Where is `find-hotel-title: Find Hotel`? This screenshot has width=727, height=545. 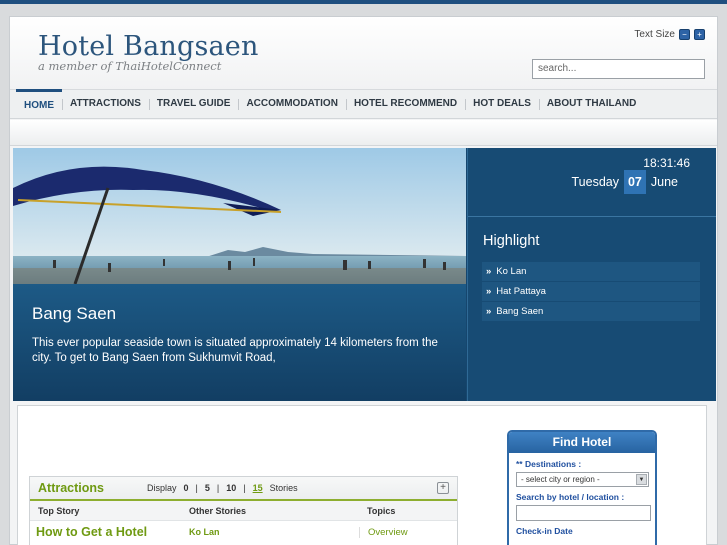 find-hotel-title: Find Hotel is located at coordinates (582, 442).